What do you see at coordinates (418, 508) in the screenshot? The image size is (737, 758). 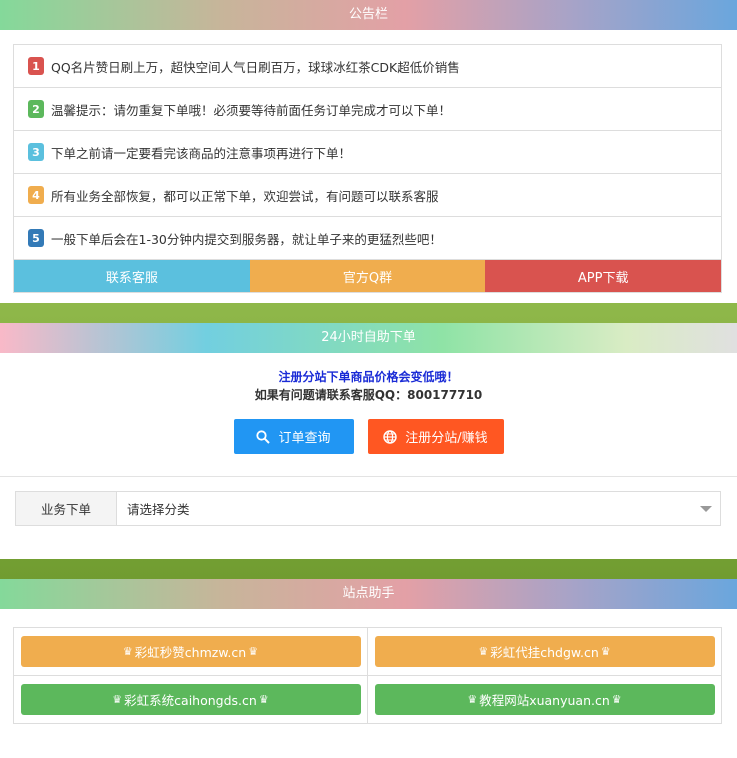 I see `category-select: 请选择分类` at bounding box center [418, 508].